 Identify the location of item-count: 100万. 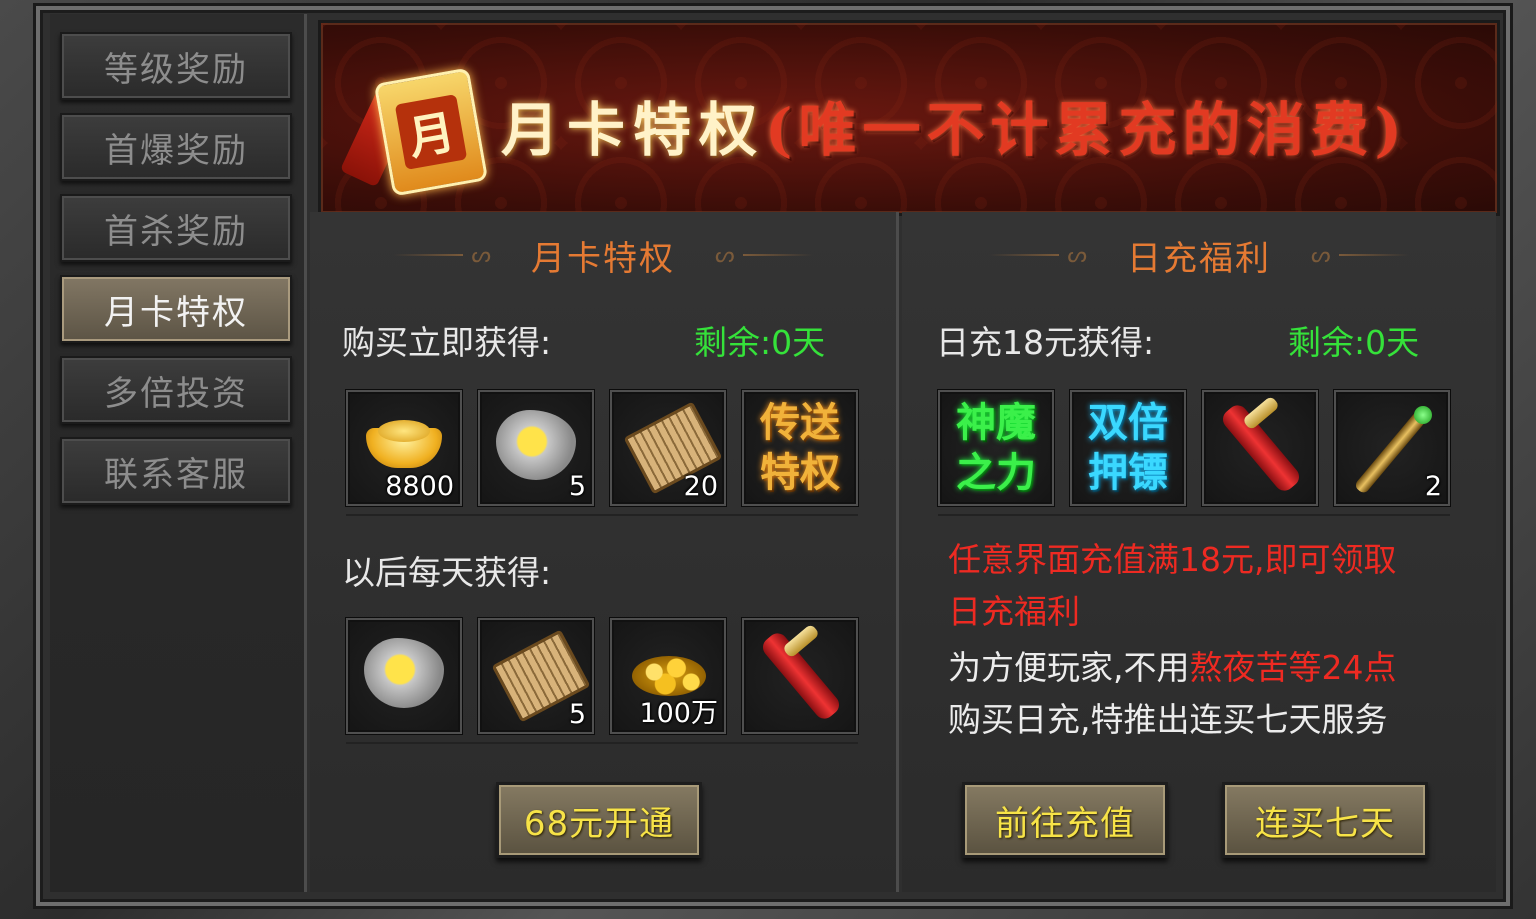
(678, 713).